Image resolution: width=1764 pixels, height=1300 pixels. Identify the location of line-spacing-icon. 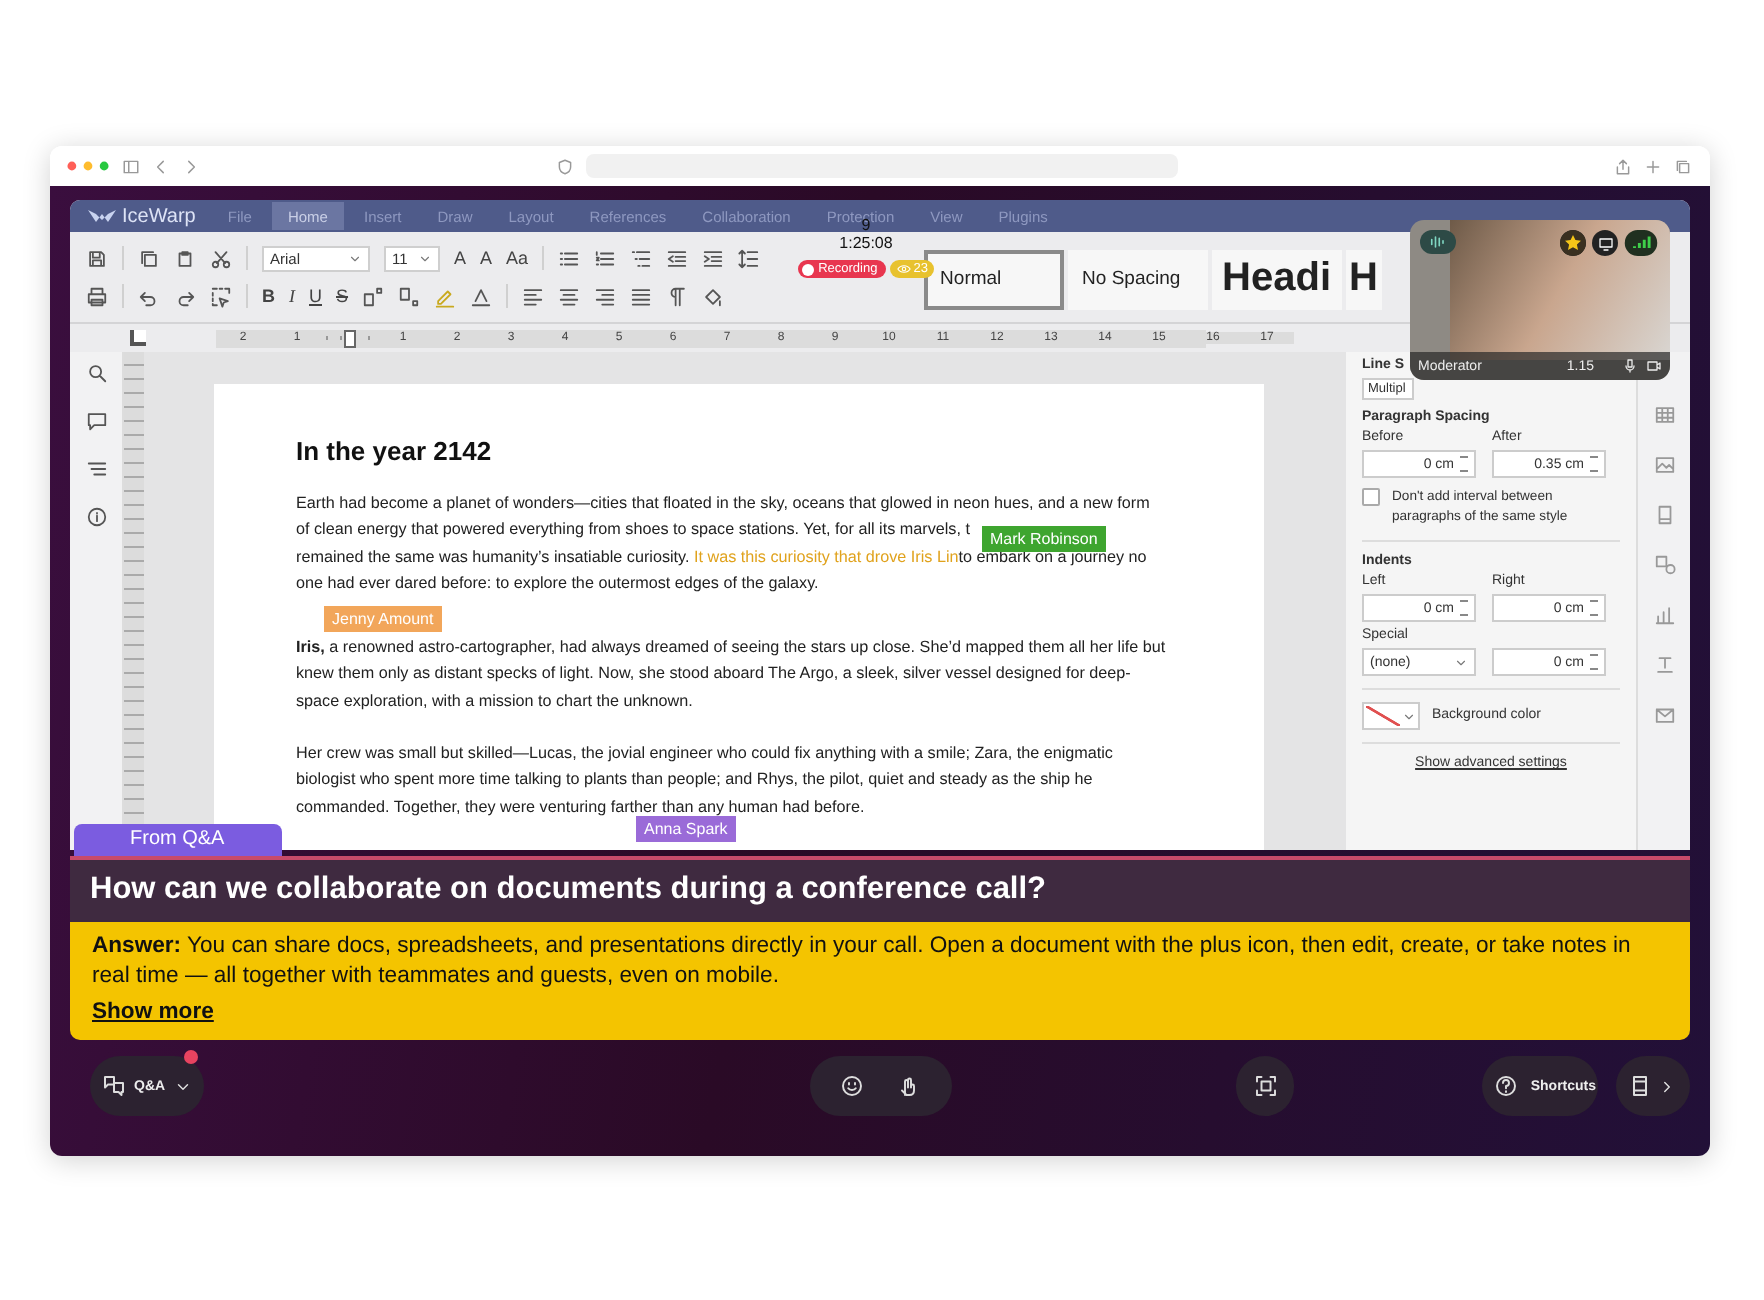
(749, 258).